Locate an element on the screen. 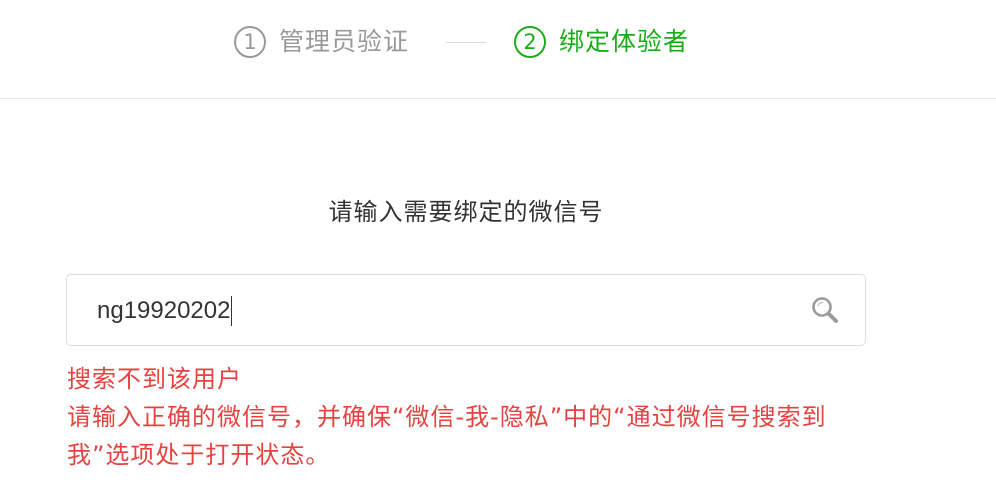 This screenshot has height=500, width=996. step-bind-tester: 2 绑定体验者 is located at coordinates (601, 42).